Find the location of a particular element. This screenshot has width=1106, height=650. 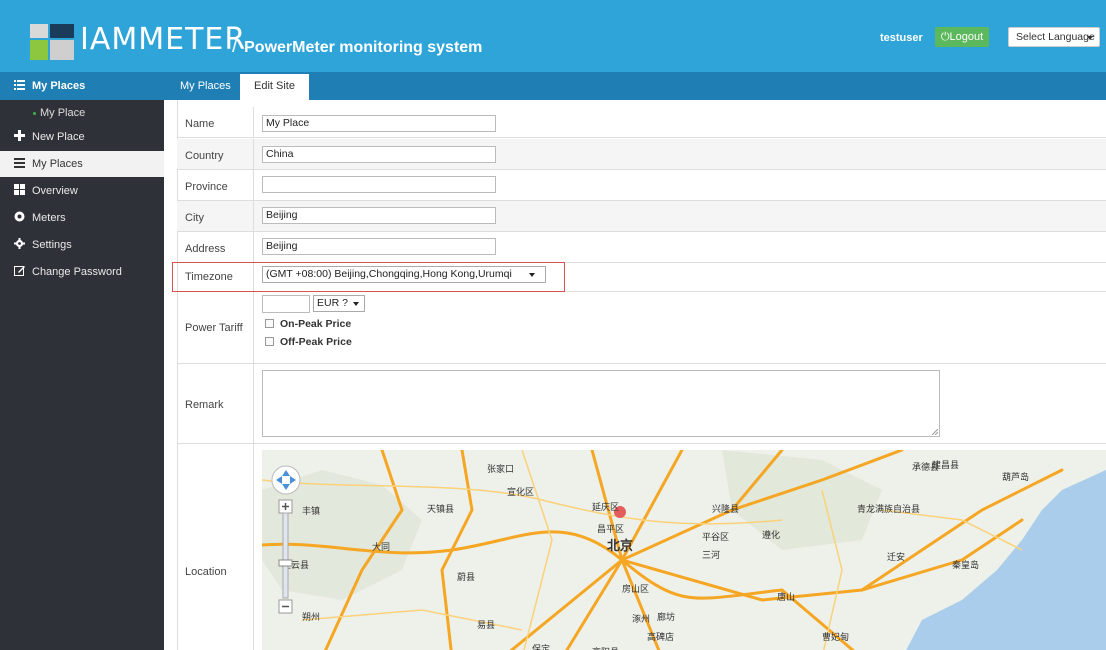

sidebar-item-label: New Place is located at coordinates (58, 137).